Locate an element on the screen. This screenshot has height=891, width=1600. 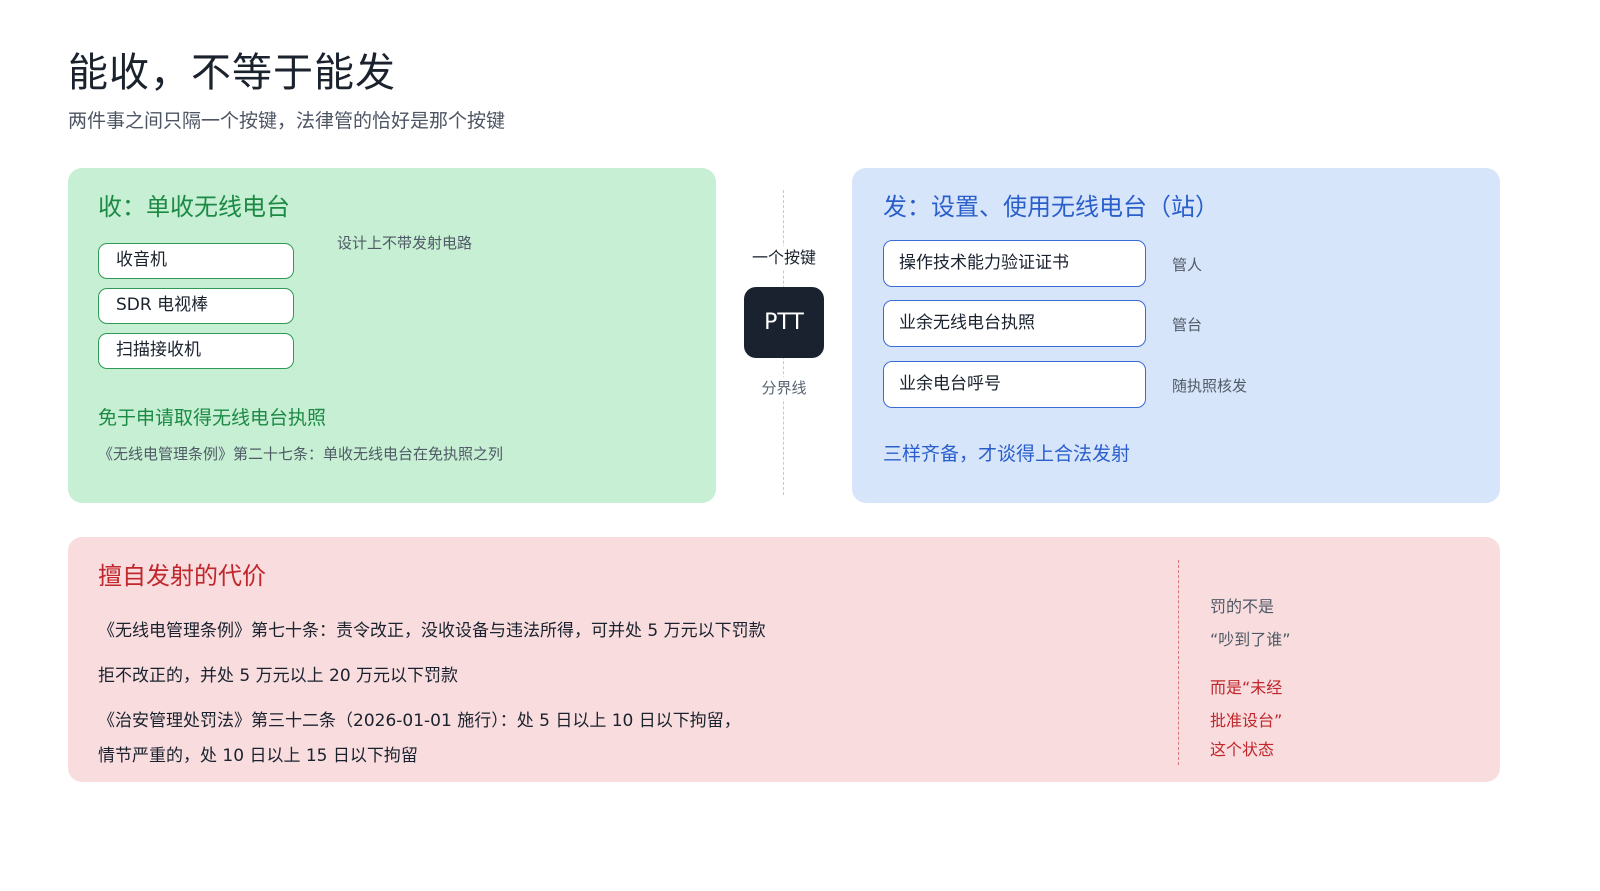
side-note-red-1: 而是“未经 is located at coordinates (1246, 687).